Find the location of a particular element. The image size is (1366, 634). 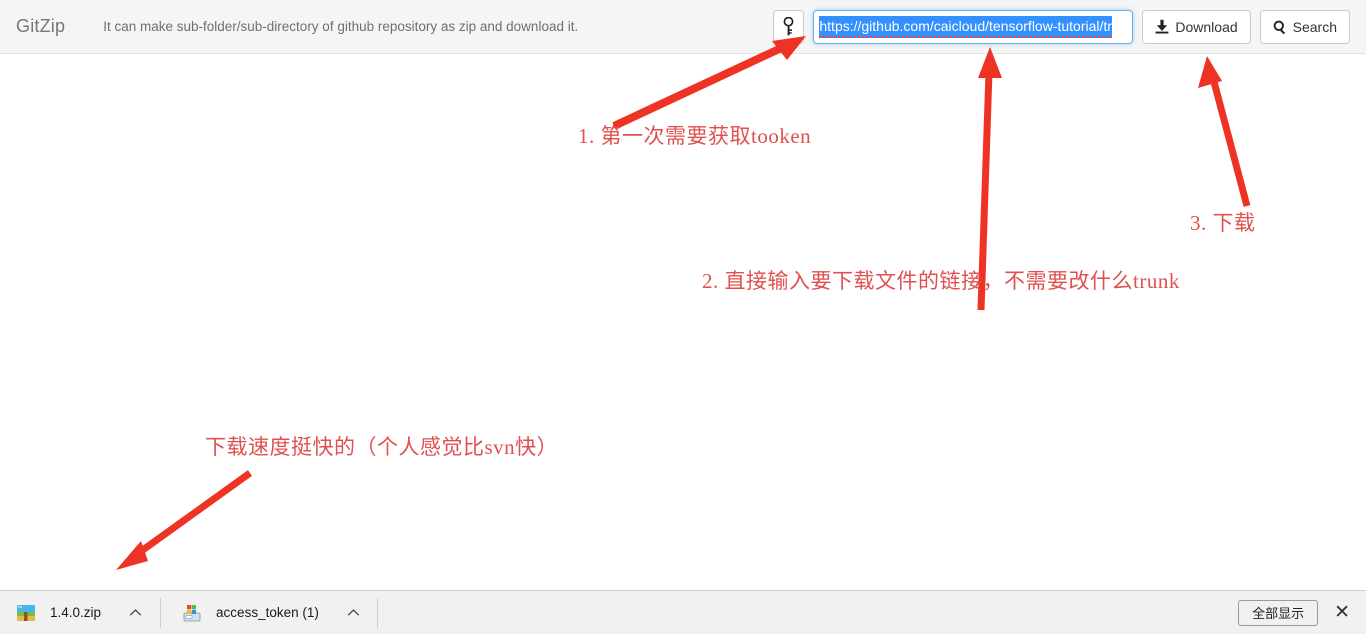

installer-file-icon is located at coordinates (192, 613).